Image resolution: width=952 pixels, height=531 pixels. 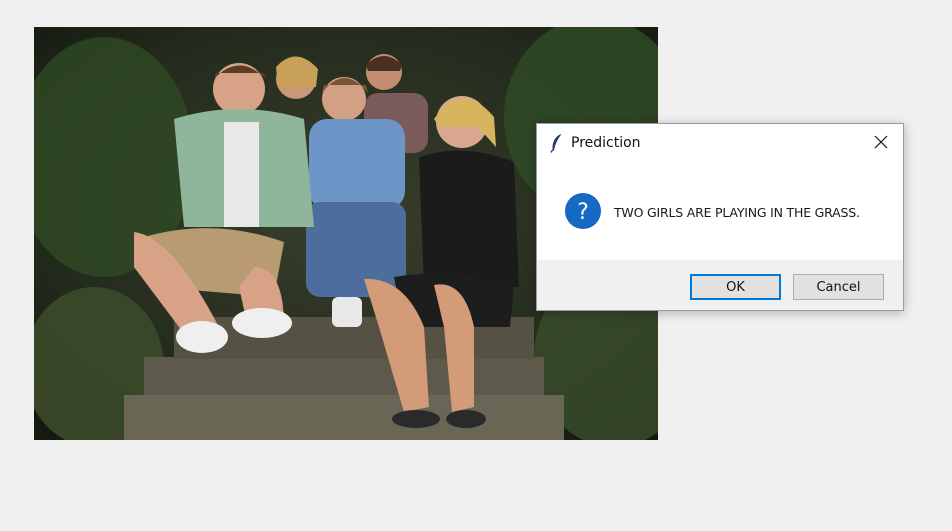 What do you see at coordinates (556, 143) in the screenshot?
I see `feather-icon` at bounding box center [556, 143].